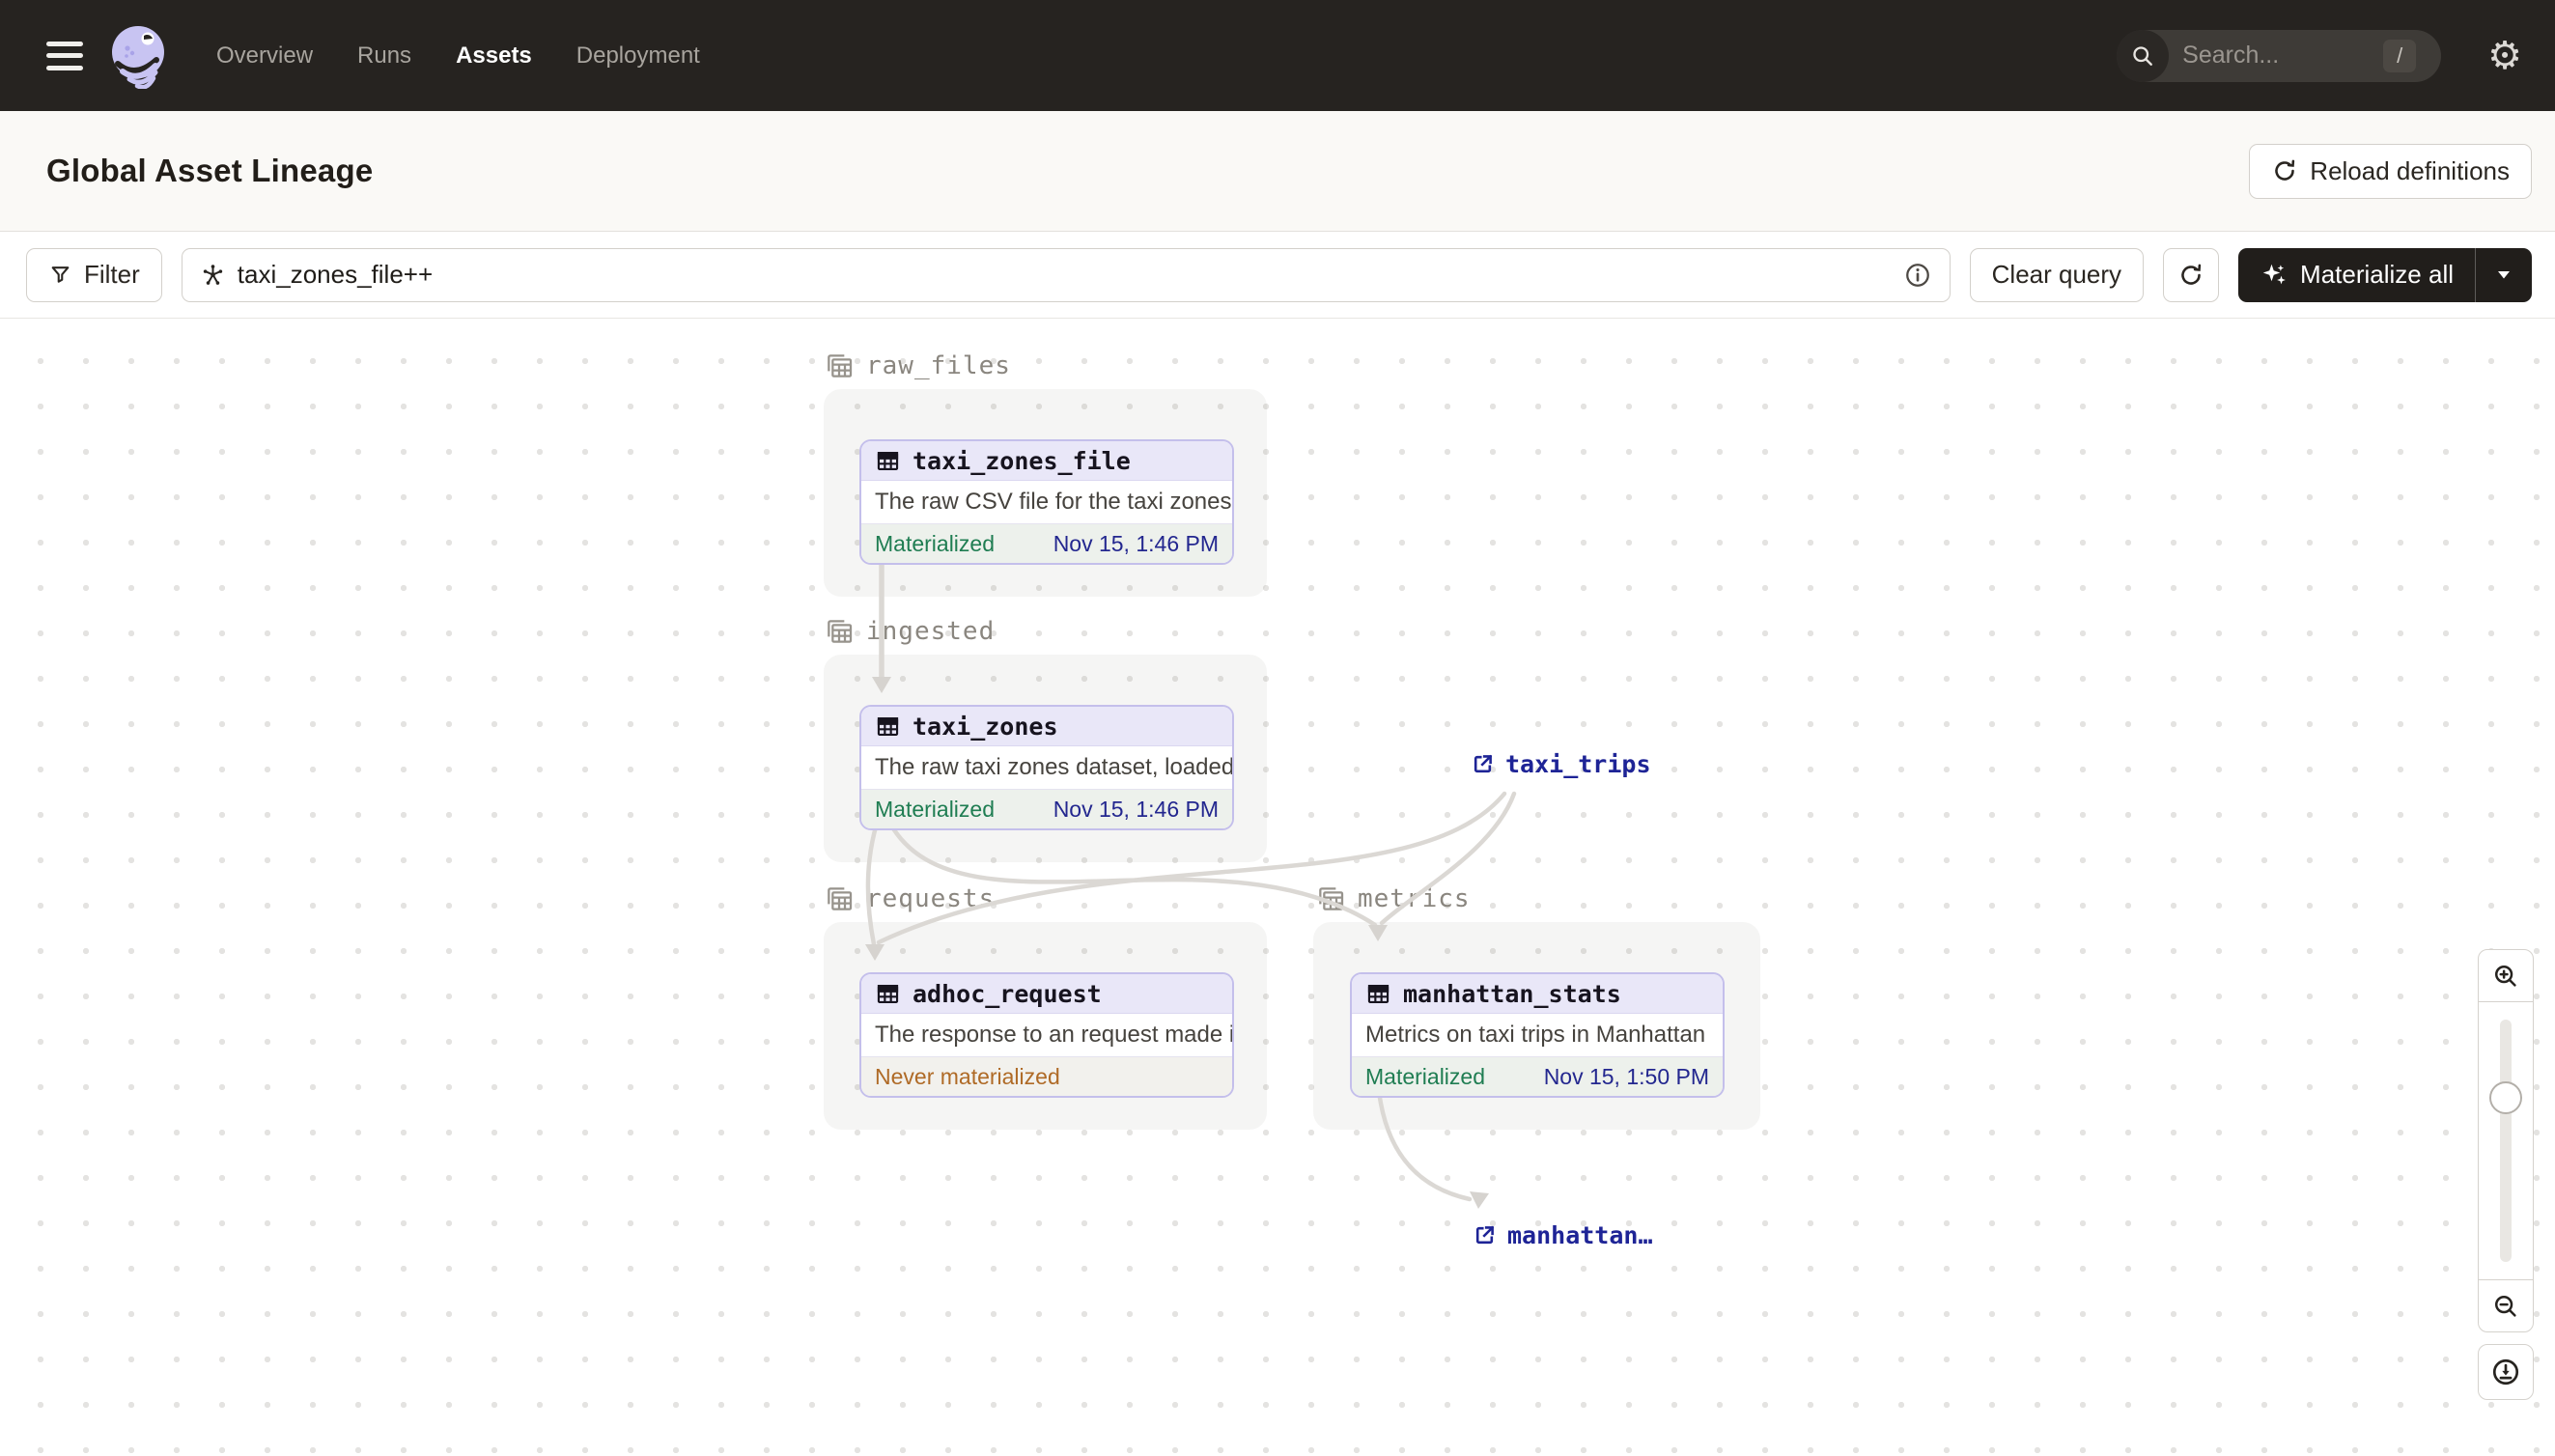 The height and width of the screenshot is (1456, 2555). Describe the element at coordinates (985, 727) in the screenshot. I see `asset-node-title: taxi_zones` at that location.